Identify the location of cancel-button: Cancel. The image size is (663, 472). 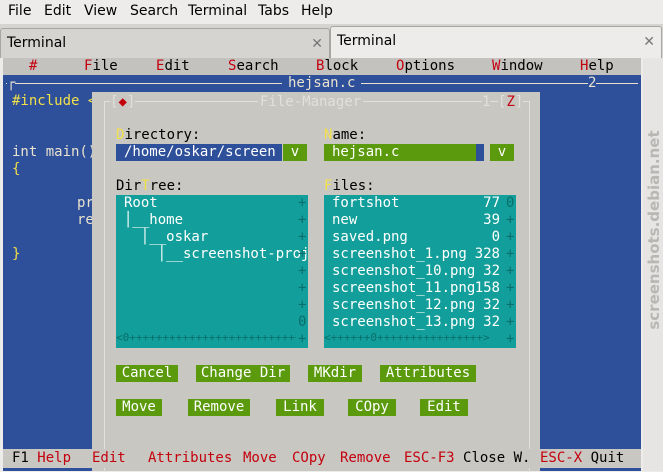
(147, 373).